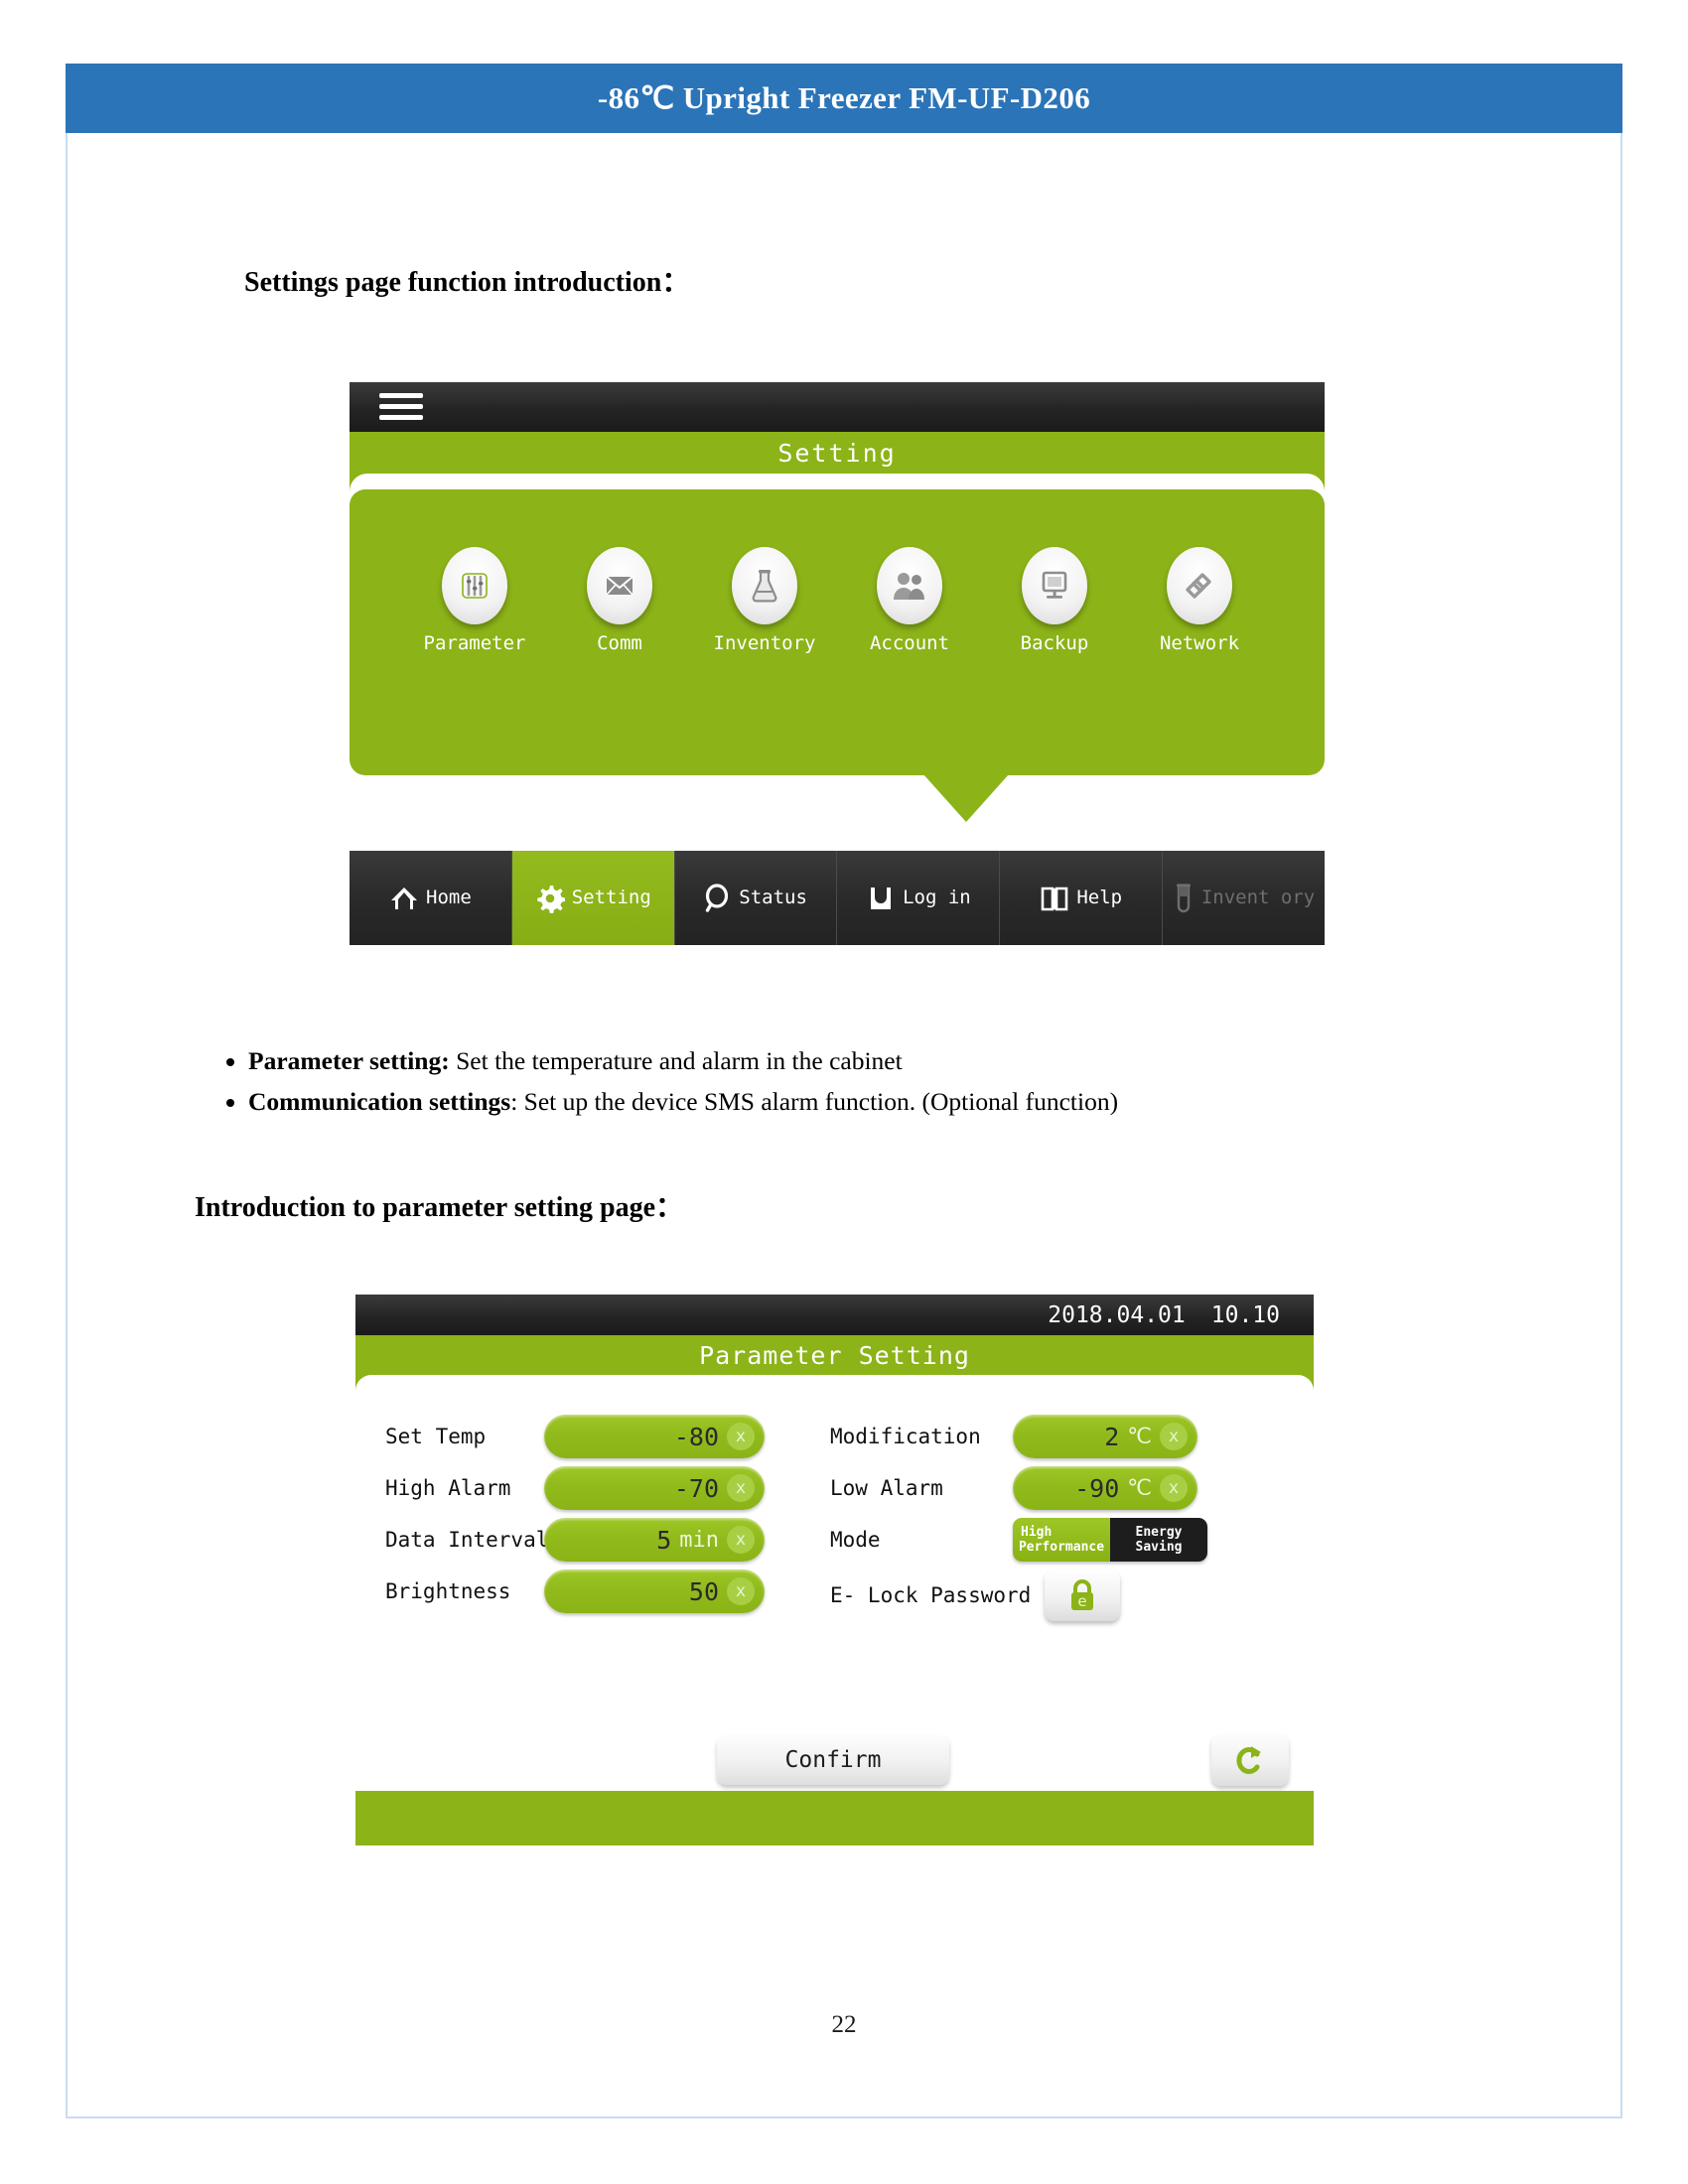 Image resolution: width=1688 pixels, height=2184 pixels. I want to click on monitor-icon, so click(1054, 585).